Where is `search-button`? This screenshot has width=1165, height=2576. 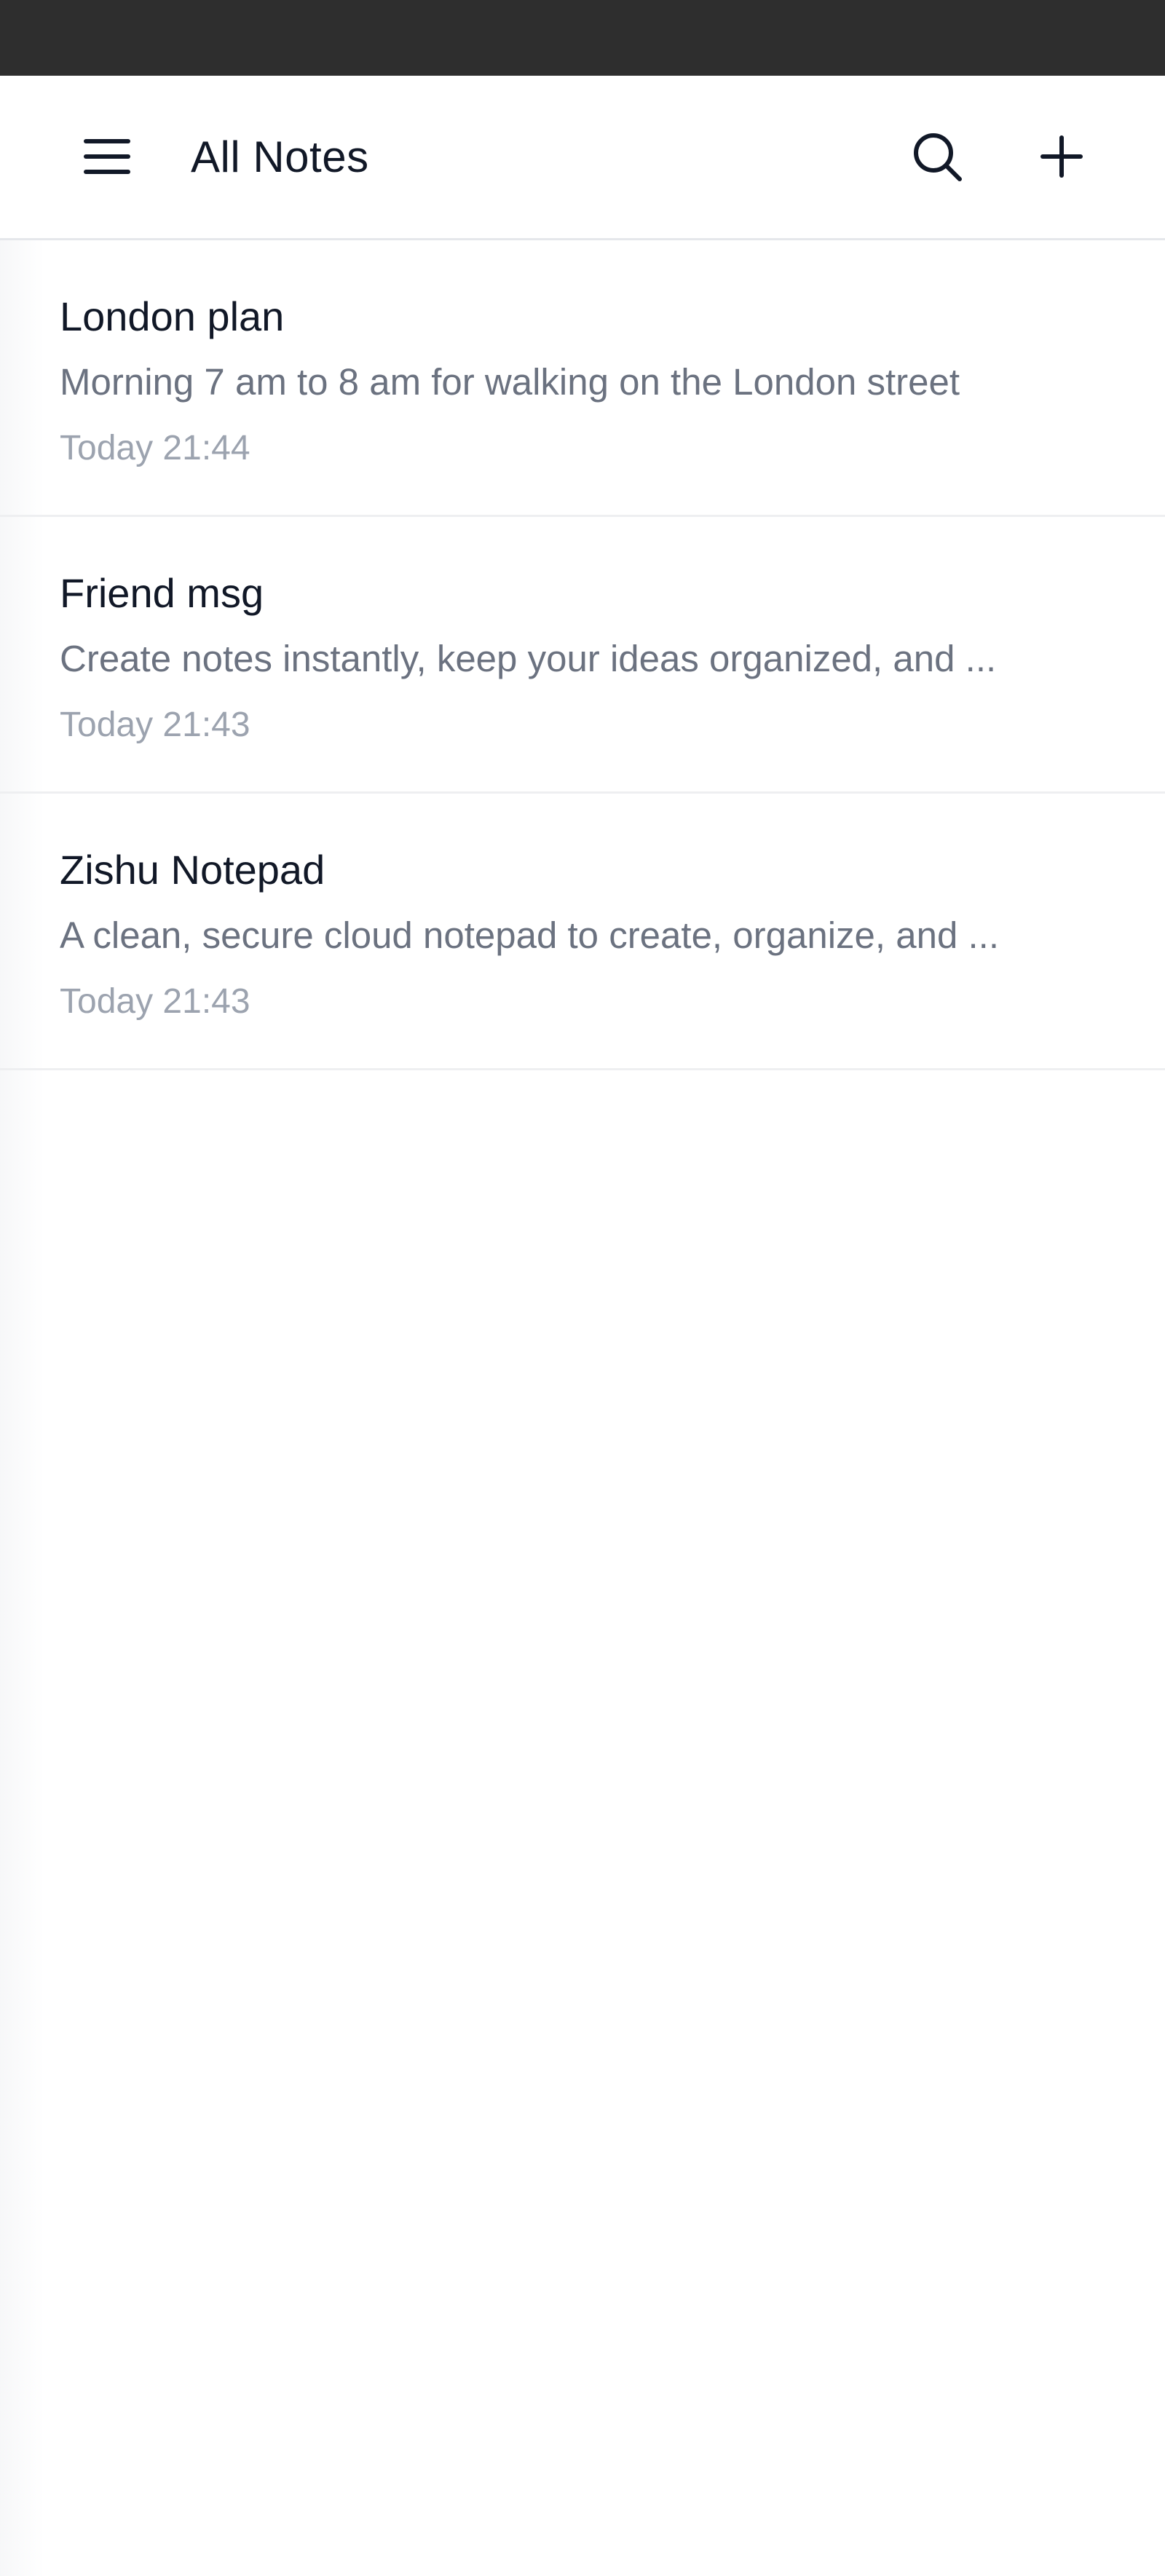
search-button is located at coordinates (937, 157).